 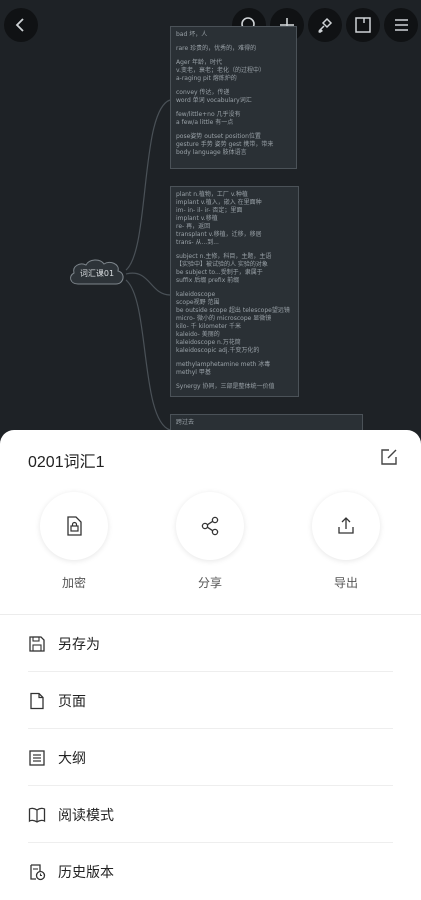 I want to click on node-text-line: kaleidoscopic adj.千变万化的, so click(x=218, y=350).